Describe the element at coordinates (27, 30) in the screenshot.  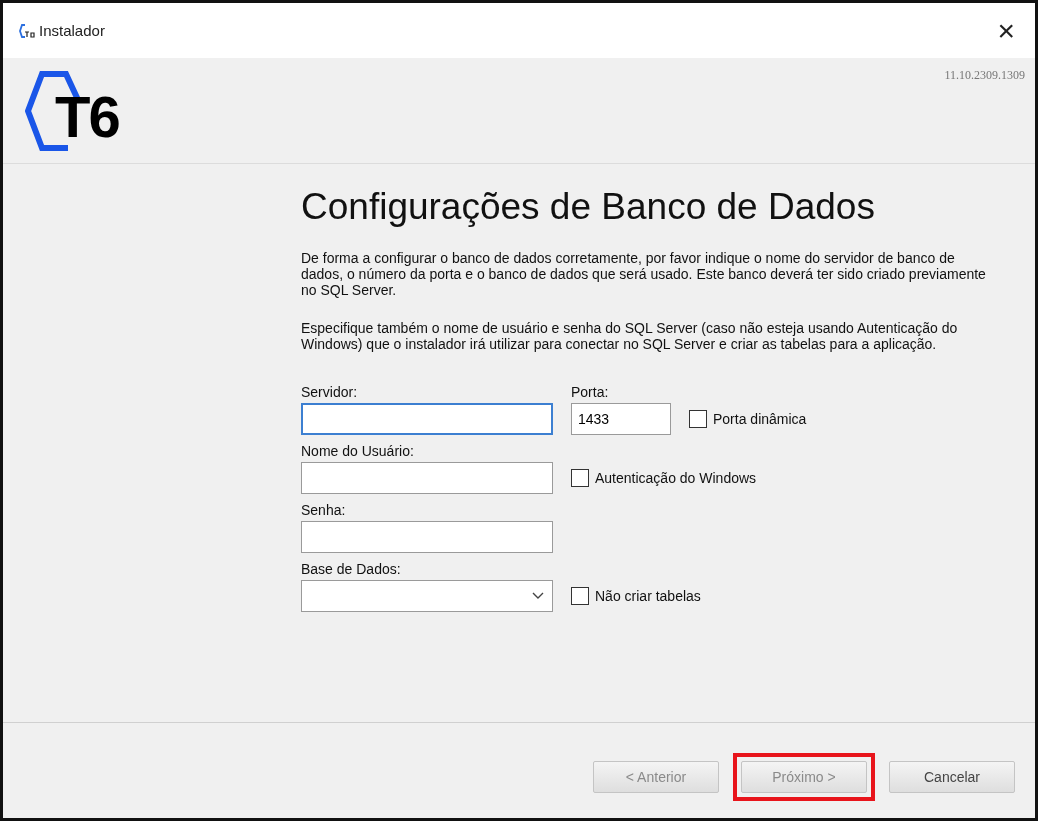
I see `app-icon` at that location.